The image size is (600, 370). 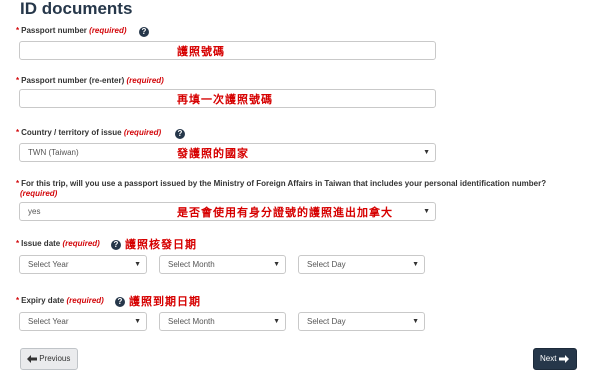 What do you see at coordinates (71, 30) in the screenshot?
I see `passport-number-label: * Passport number (required)` at bounding box center [71, 30].